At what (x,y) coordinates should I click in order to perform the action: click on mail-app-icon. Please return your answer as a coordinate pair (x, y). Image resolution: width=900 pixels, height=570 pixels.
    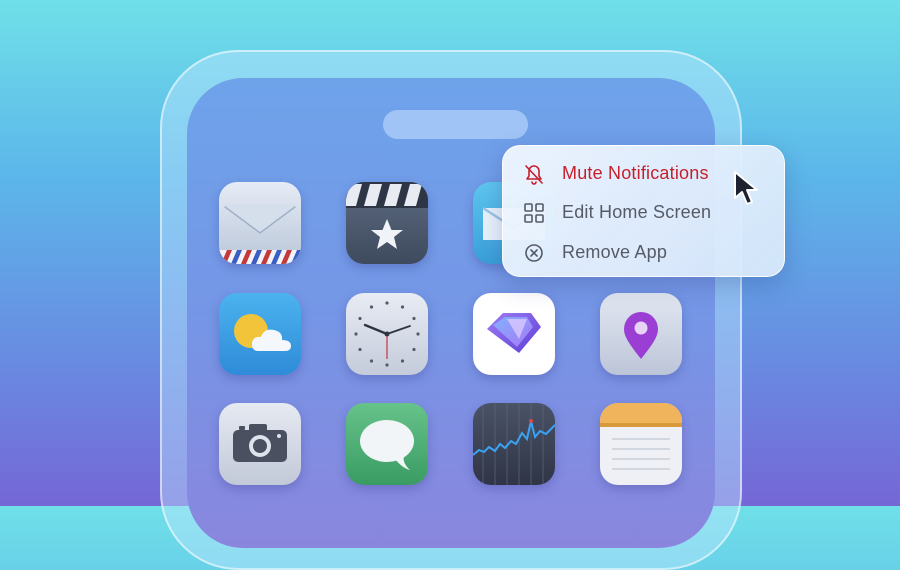
    Looking at the image, I should click on (260, 223).